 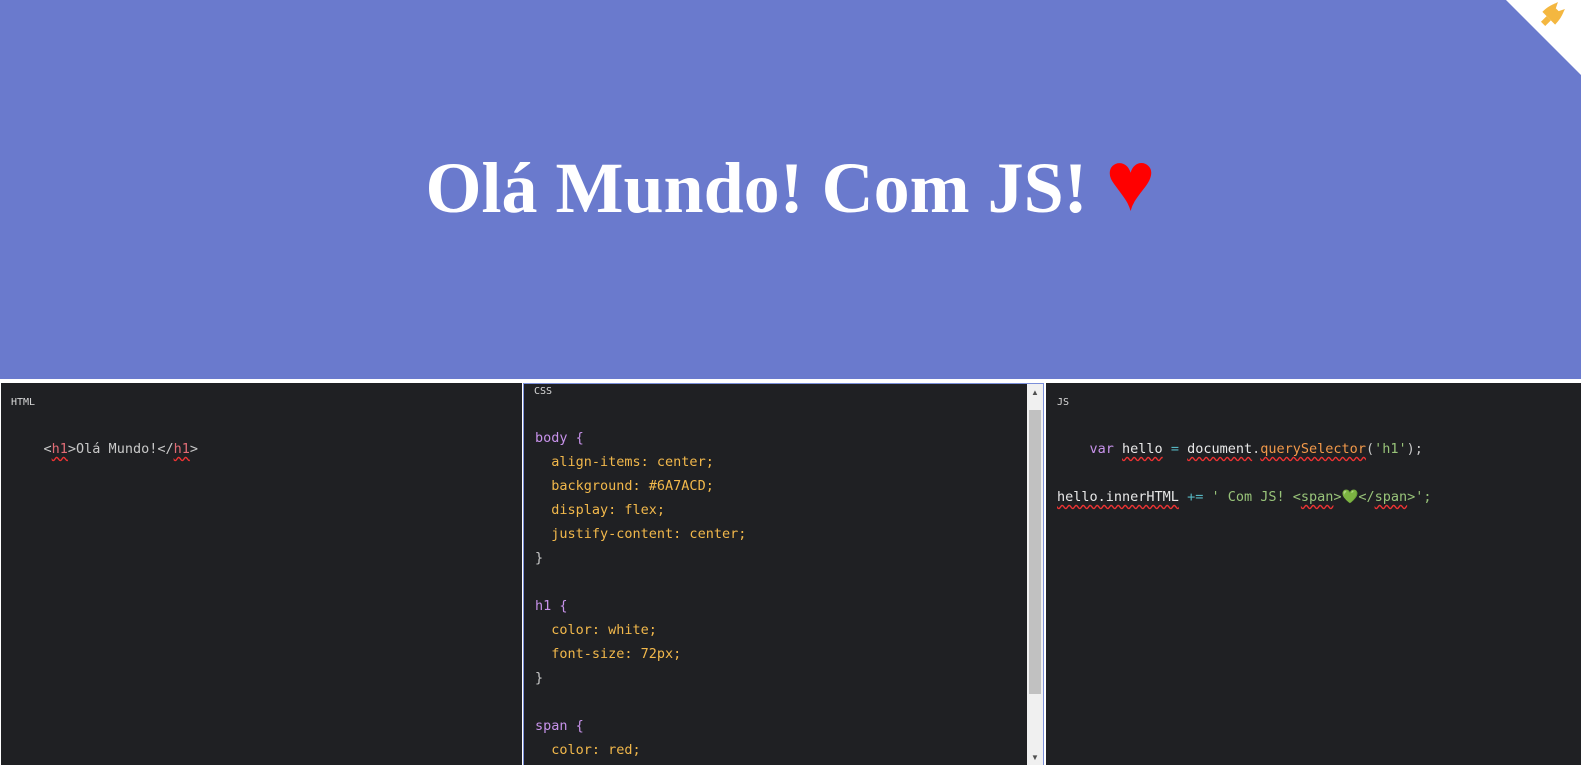 What do you see at coordinates (1130, 182) in the screenshot?
I see `heart-icon: ♥` at bounding box center [1130, 182].